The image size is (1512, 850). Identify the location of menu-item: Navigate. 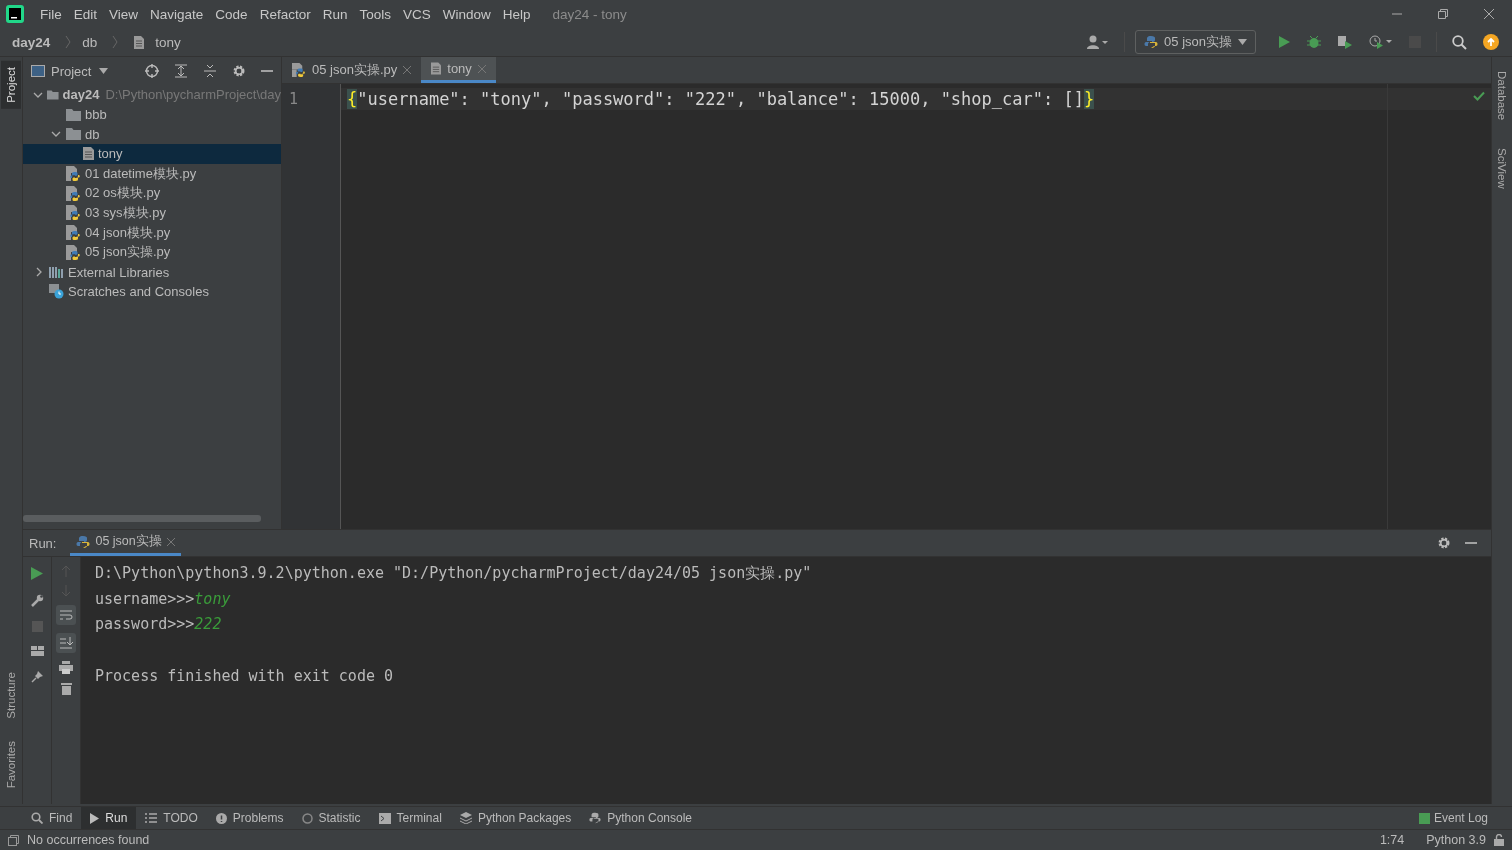
(177, 14).